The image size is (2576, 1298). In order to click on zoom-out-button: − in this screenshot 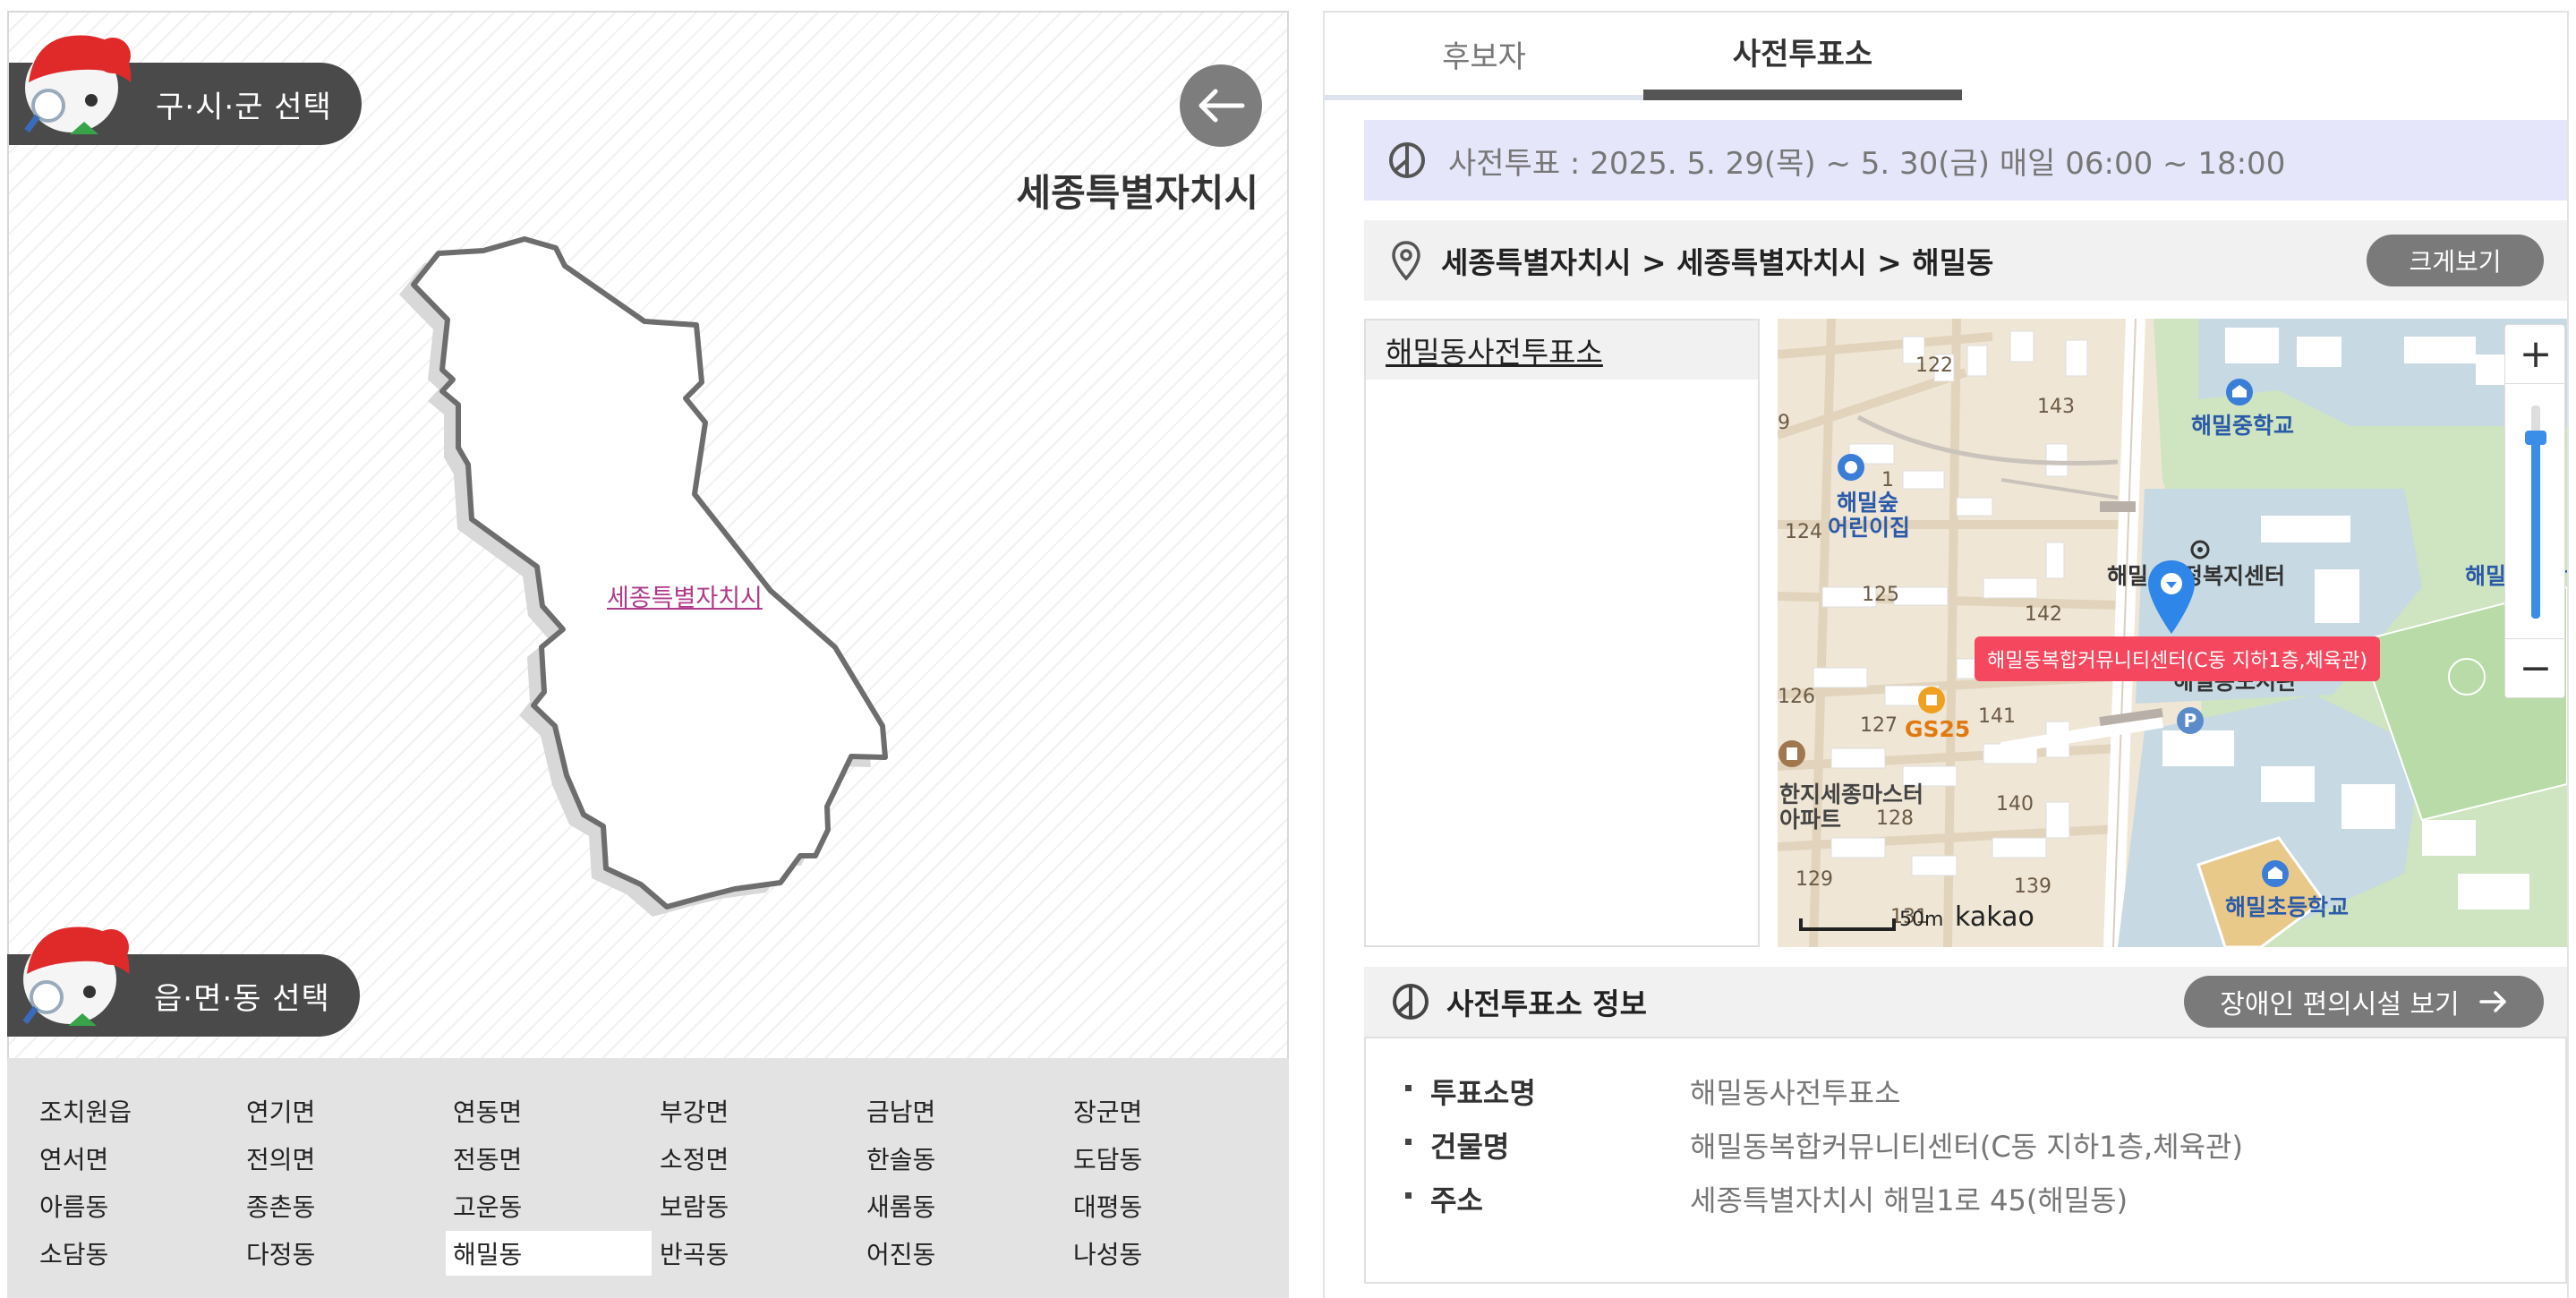, I will do `click(2535, 667)`.